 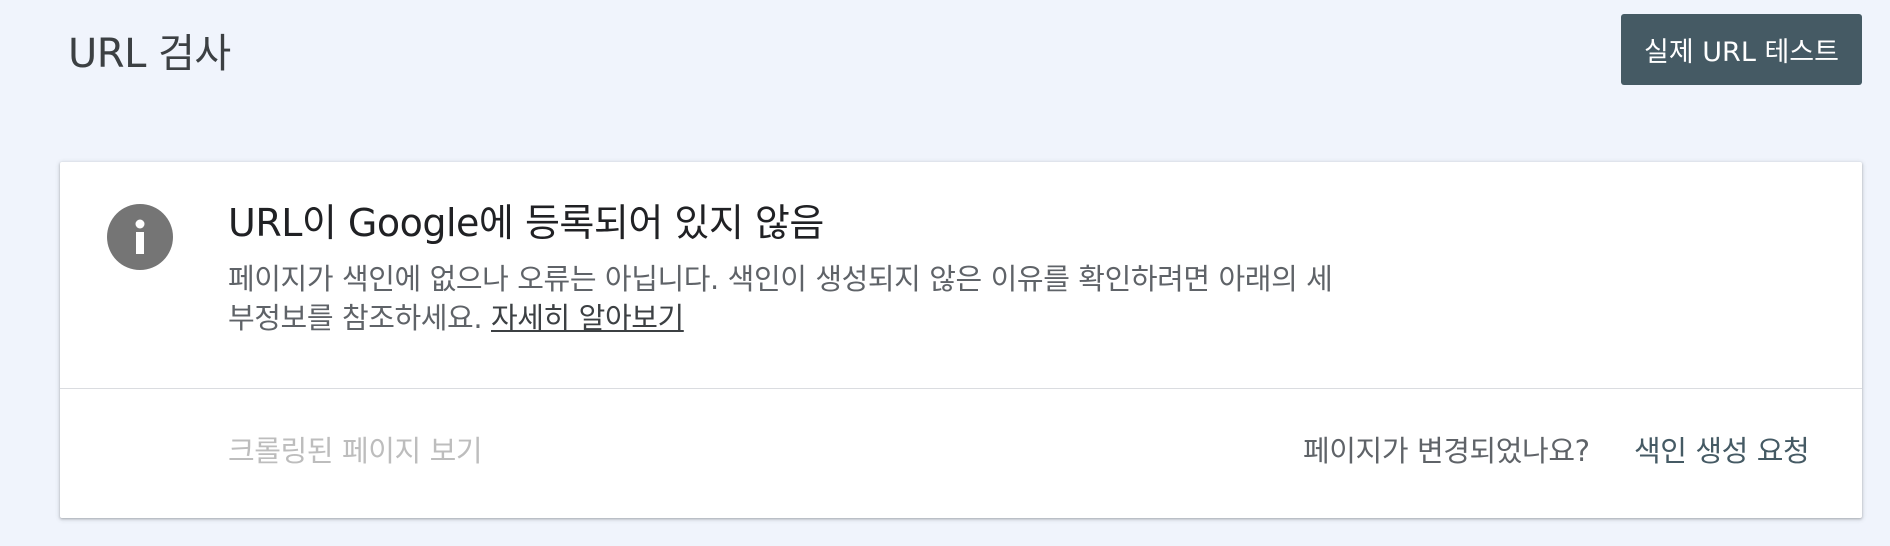 I want to click on learn-more-link: 자세히 알아보기, so click(x=587, y=318).